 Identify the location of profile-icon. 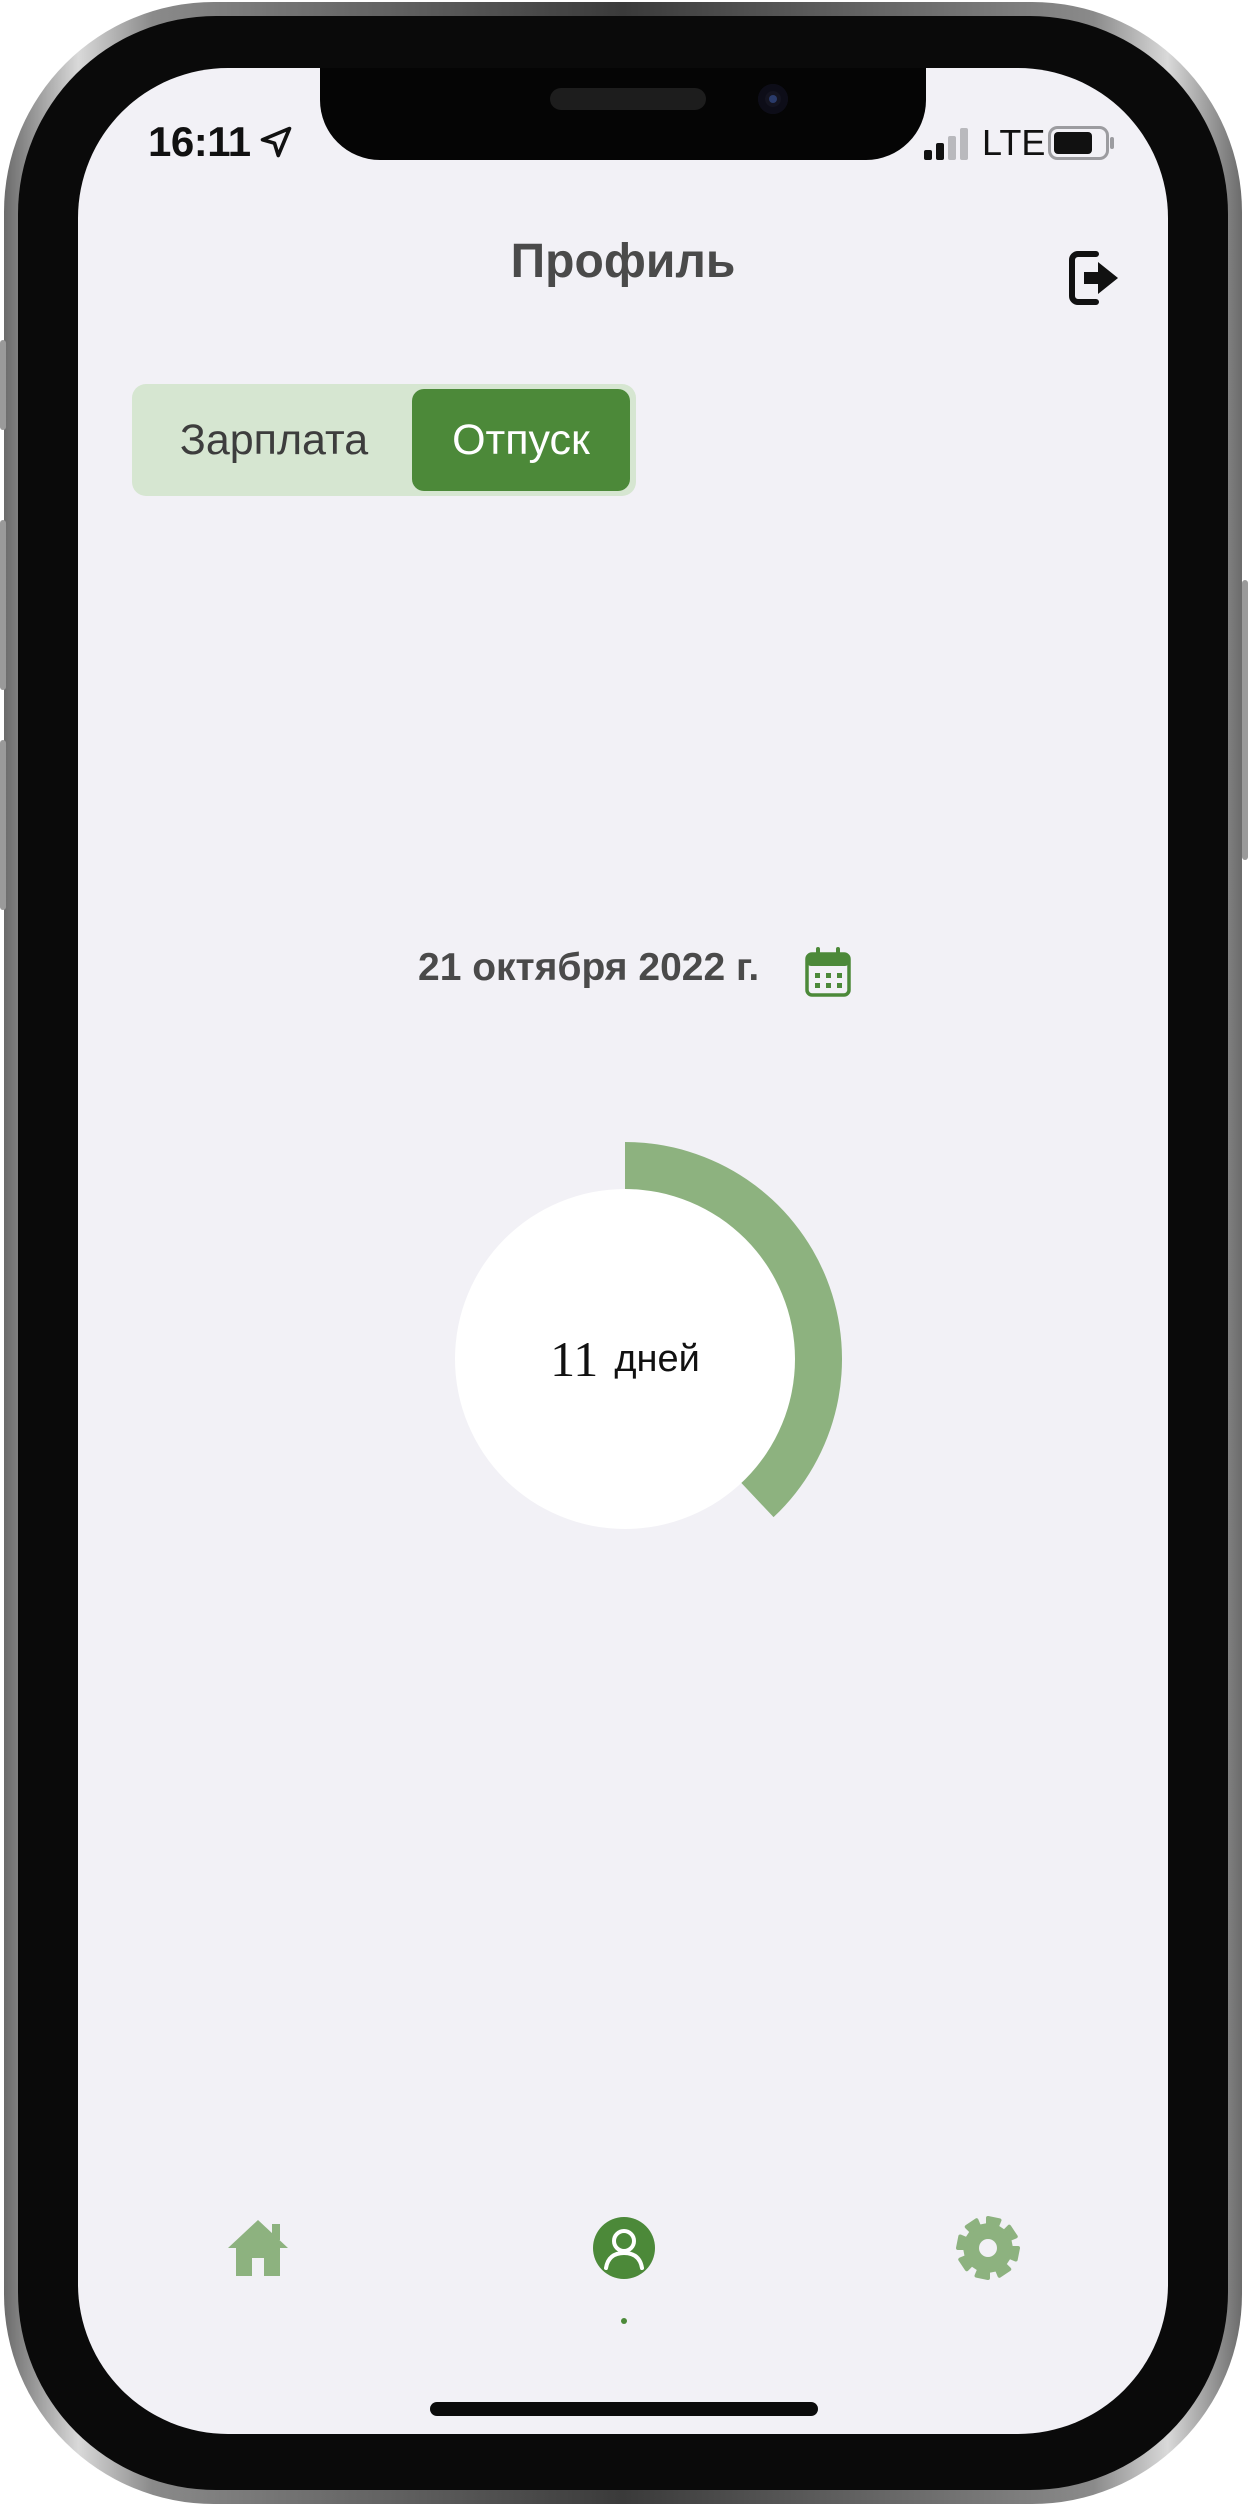
(624, 2248).